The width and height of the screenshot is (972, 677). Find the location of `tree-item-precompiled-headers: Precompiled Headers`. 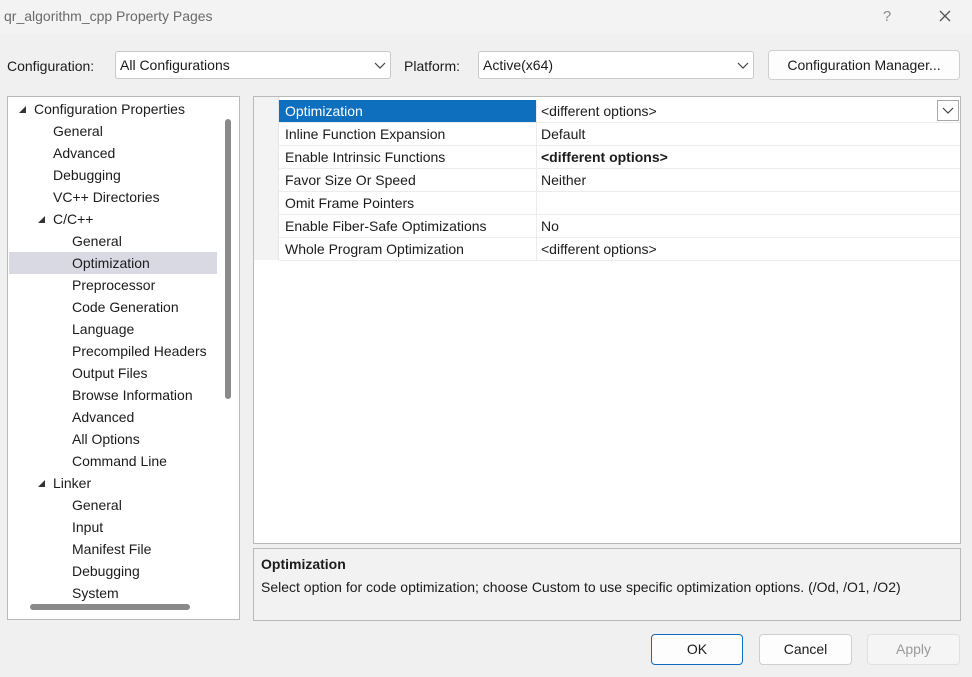

tree-item-precompiled-headers: Precompiled Headers is located at coordinates (113, 351).